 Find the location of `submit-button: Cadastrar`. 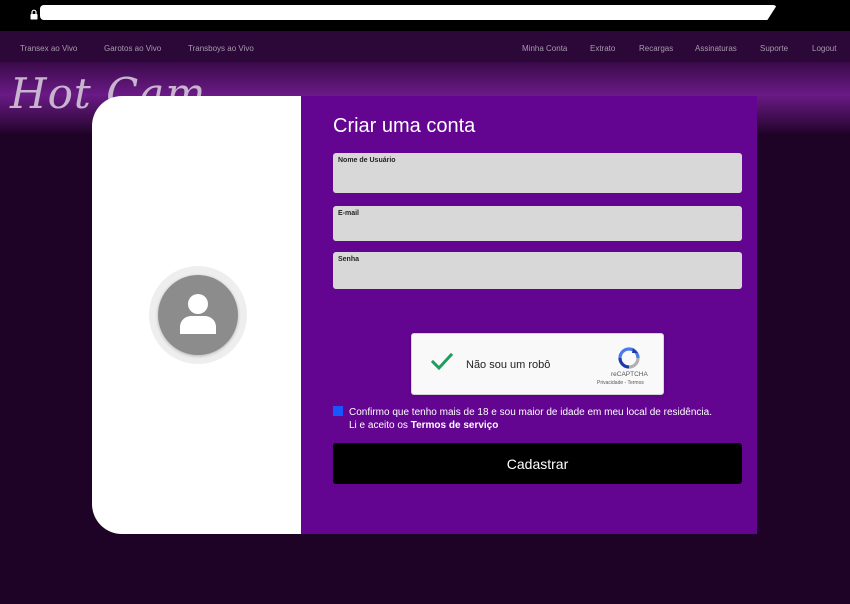

submit-button: Cadastrar is located at coordinates (537, 463).